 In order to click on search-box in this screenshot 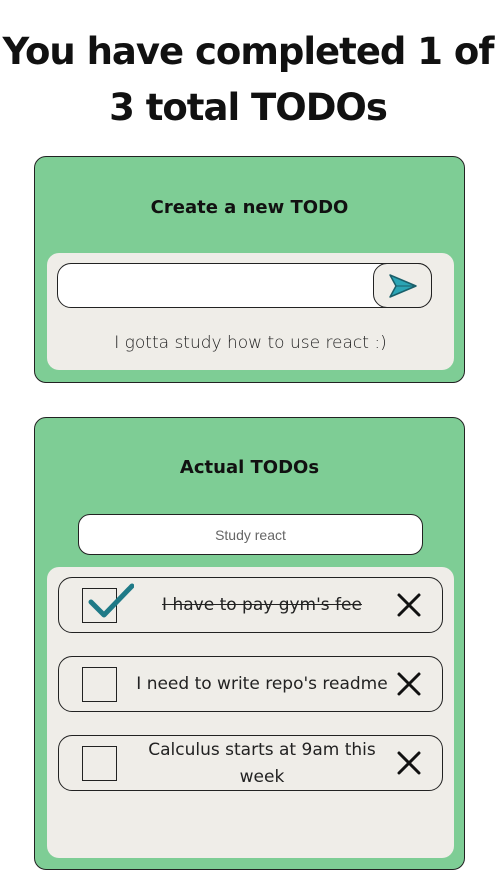, I will do `click(250, 534)`.